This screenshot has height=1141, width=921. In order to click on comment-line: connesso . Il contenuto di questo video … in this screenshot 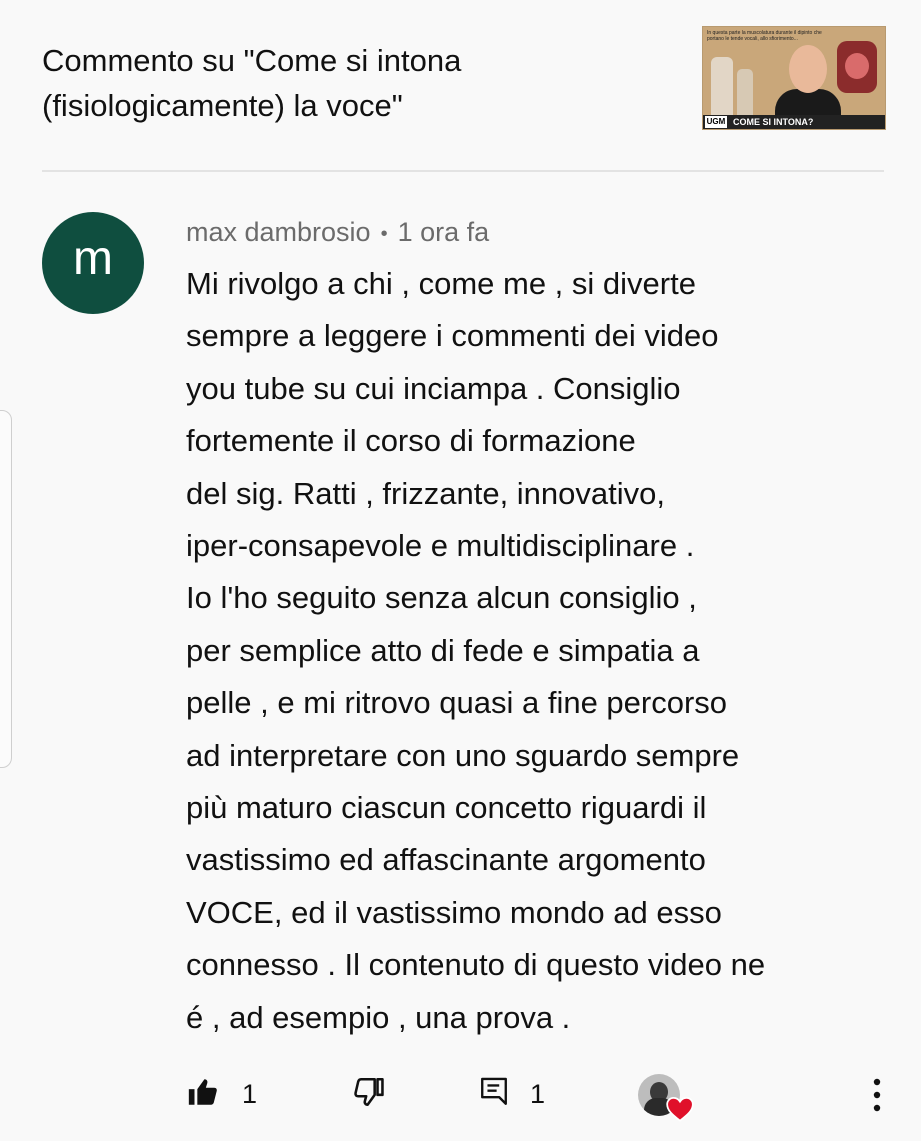, I will do `click(476, 965)`.